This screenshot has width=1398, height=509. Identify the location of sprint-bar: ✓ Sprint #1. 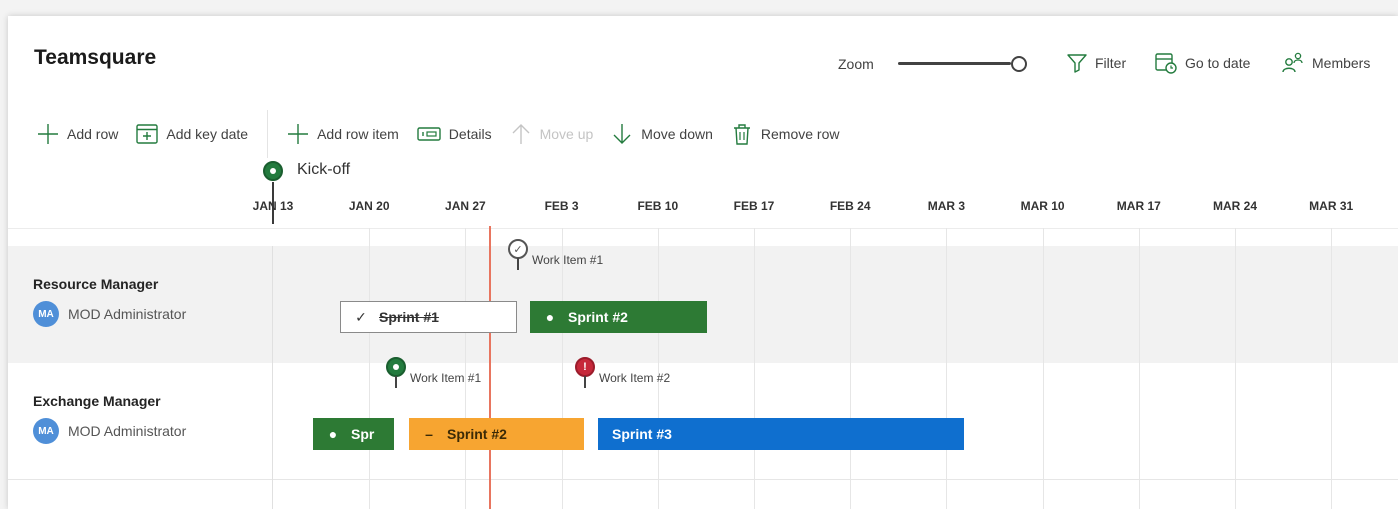
(428, 317).